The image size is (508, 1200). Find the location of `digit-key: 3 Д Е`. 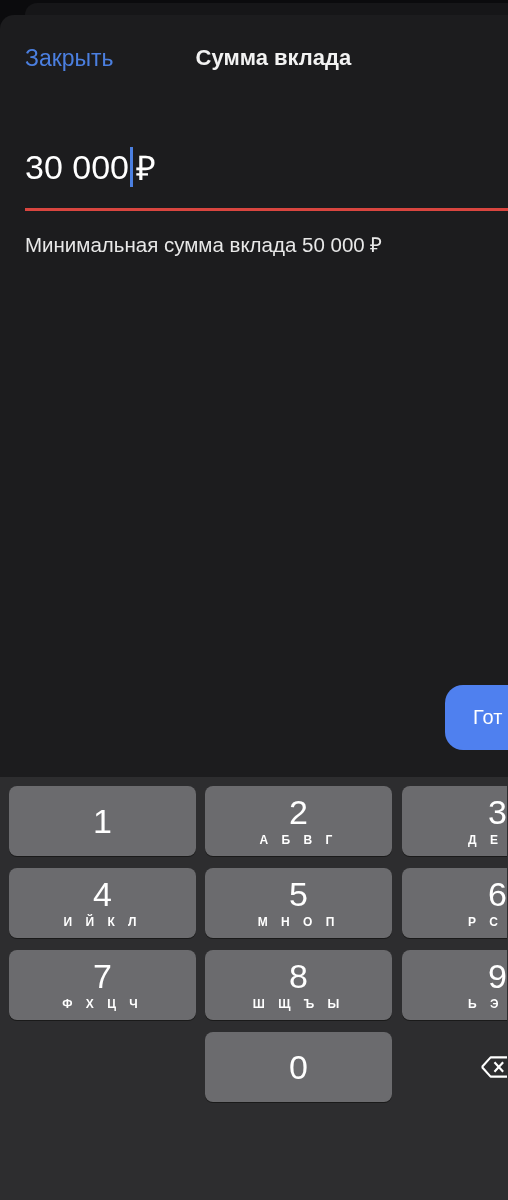

digit-key: 3 Д Е is located at coordinates (454, 821).